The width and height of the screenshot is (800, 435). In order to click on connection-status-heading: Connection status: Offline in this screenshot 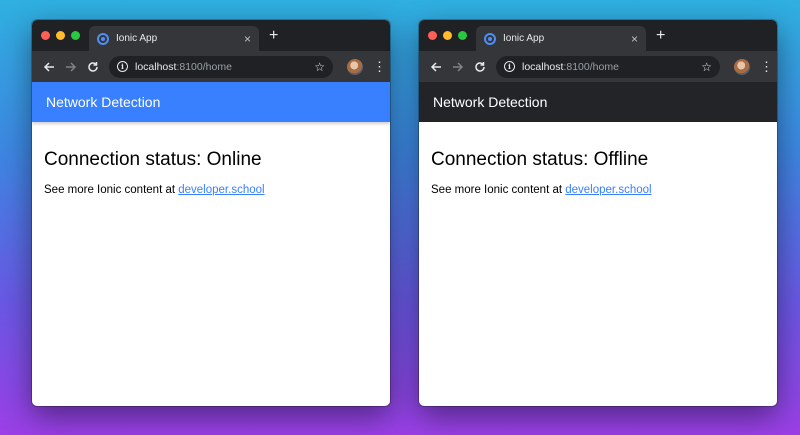, I will do `click(540, 159)`.